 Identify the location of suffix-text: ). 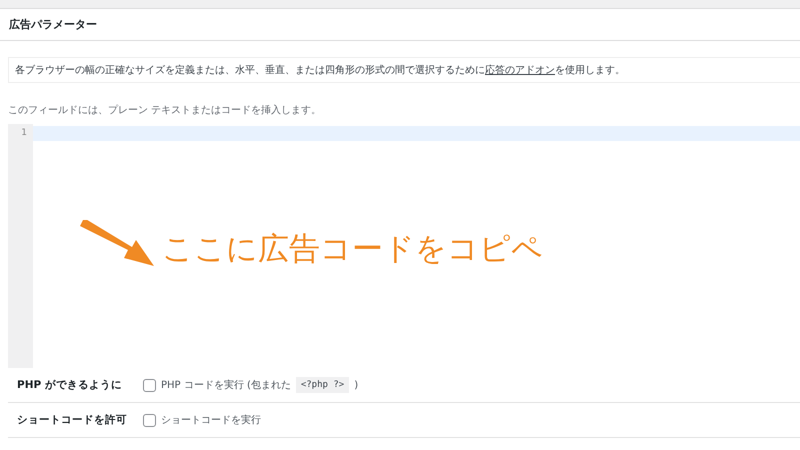
(356, 385).